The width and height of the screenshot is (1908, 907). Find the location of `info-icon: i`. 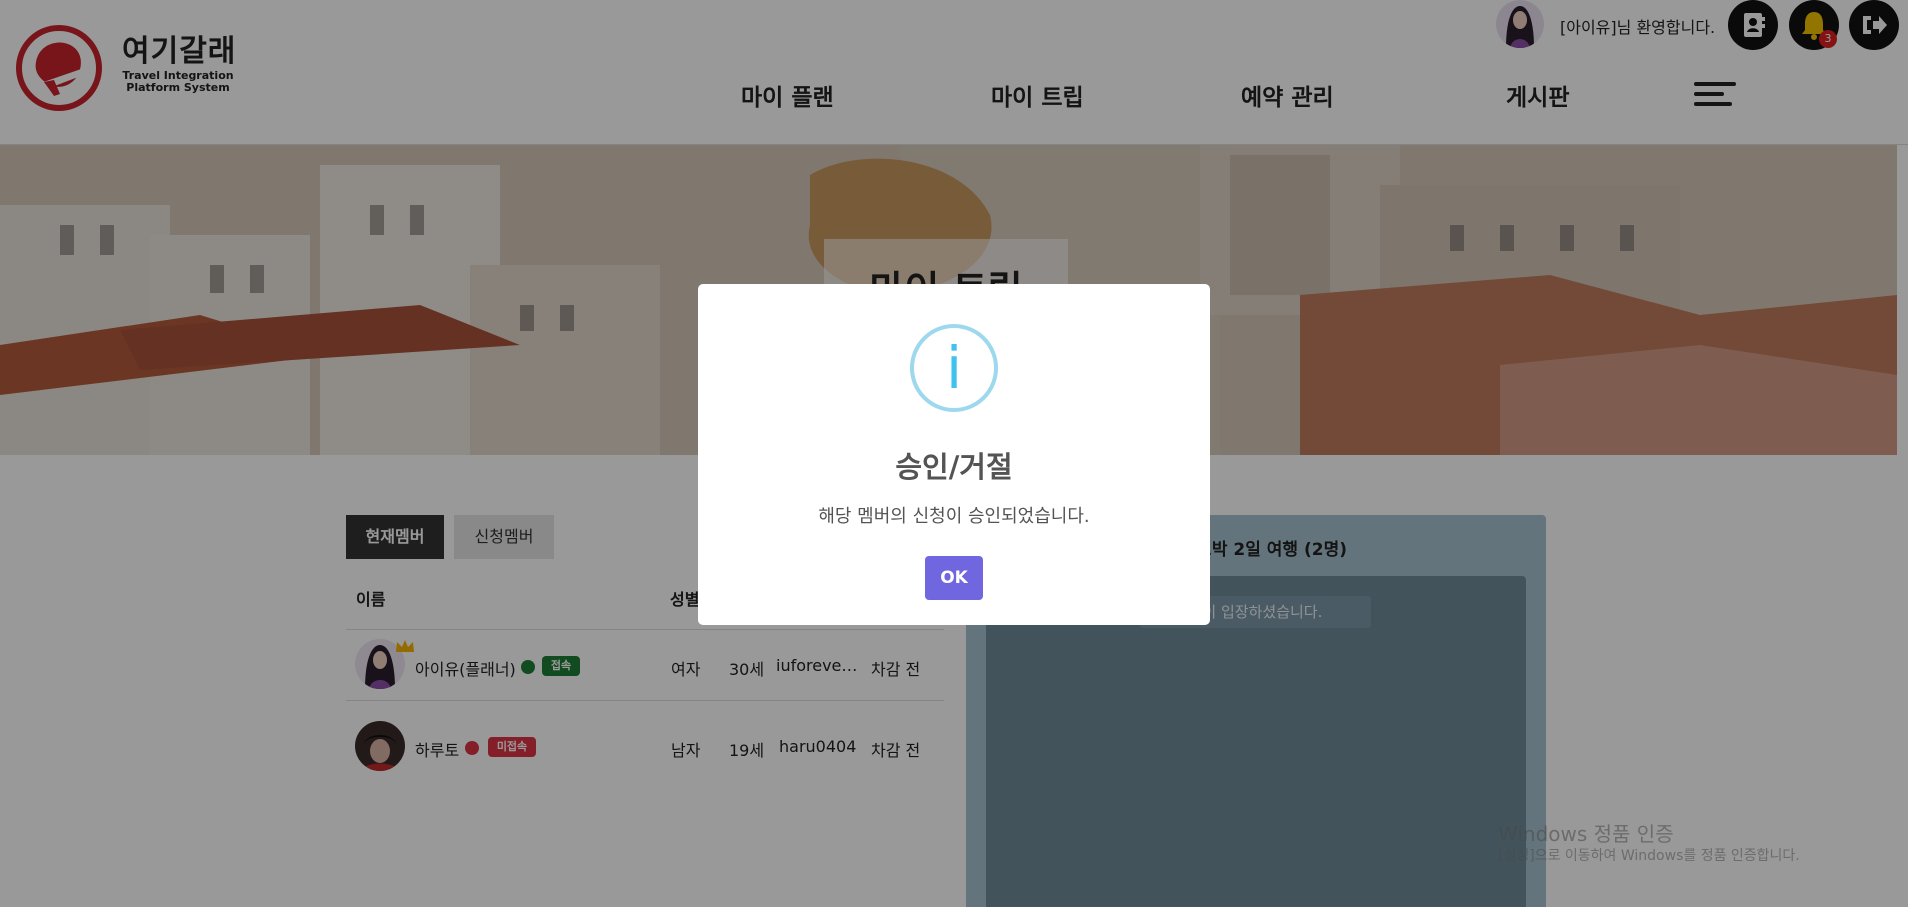

info-icon: i is located at coordinates (954, 368).